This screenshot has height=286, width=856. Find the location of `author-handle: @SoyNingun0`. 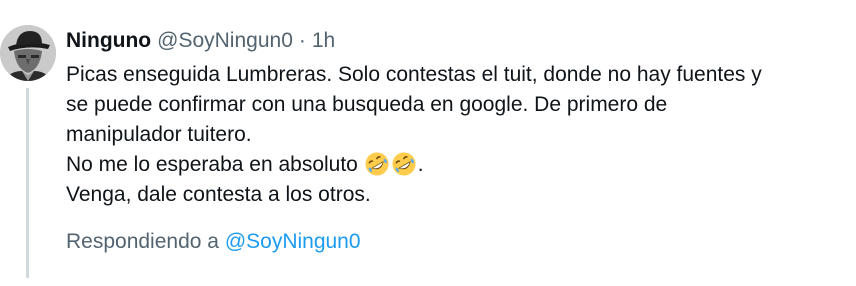

author-handle: @SoyNingun0 is located at coordinates (225, 41).